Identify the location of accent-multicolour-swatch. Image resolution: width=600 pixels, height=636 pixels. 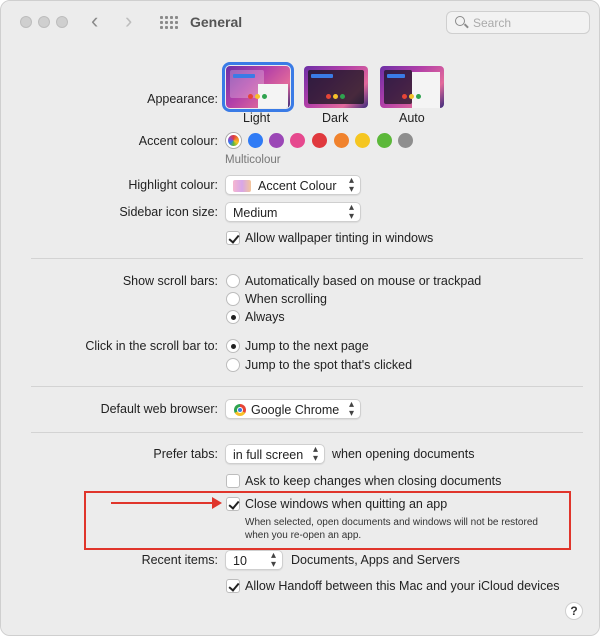
(233, 140).